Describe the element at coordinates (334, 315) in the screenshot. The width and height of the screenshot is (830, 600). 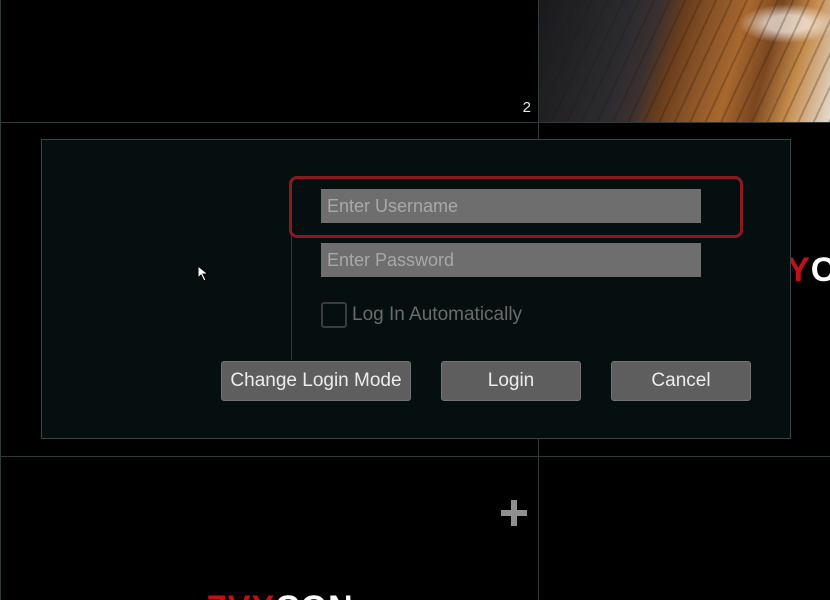
I see `auto-login-checkbox` at that location.